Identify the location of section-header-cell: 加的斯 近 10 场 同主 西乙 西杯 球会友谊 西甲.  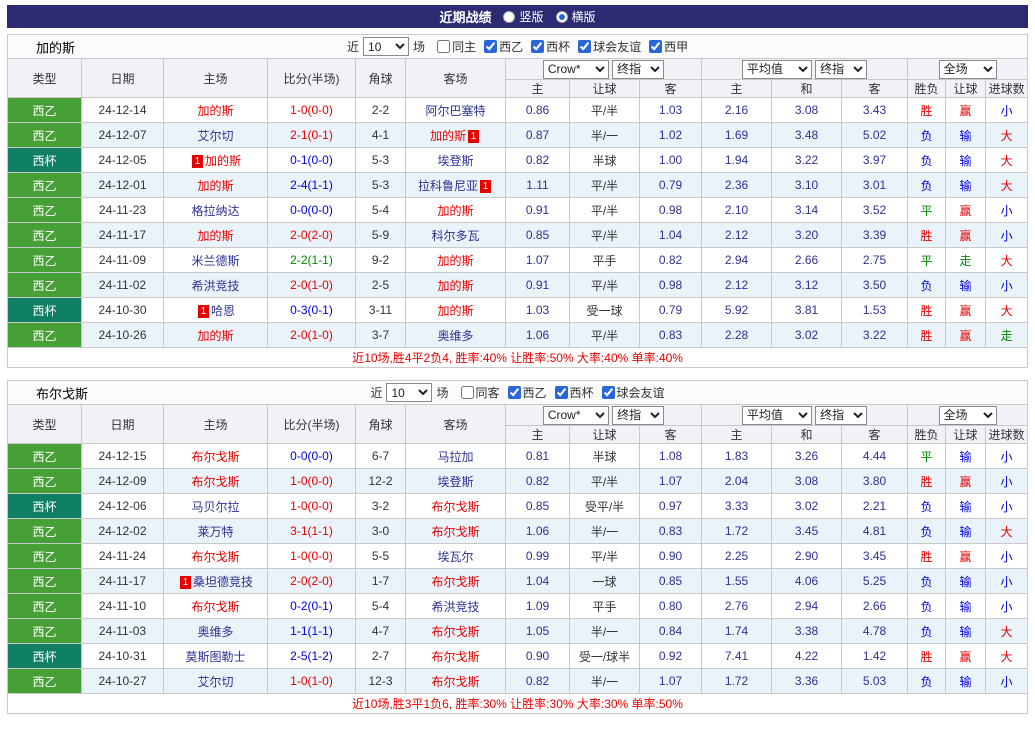
(517, 46).